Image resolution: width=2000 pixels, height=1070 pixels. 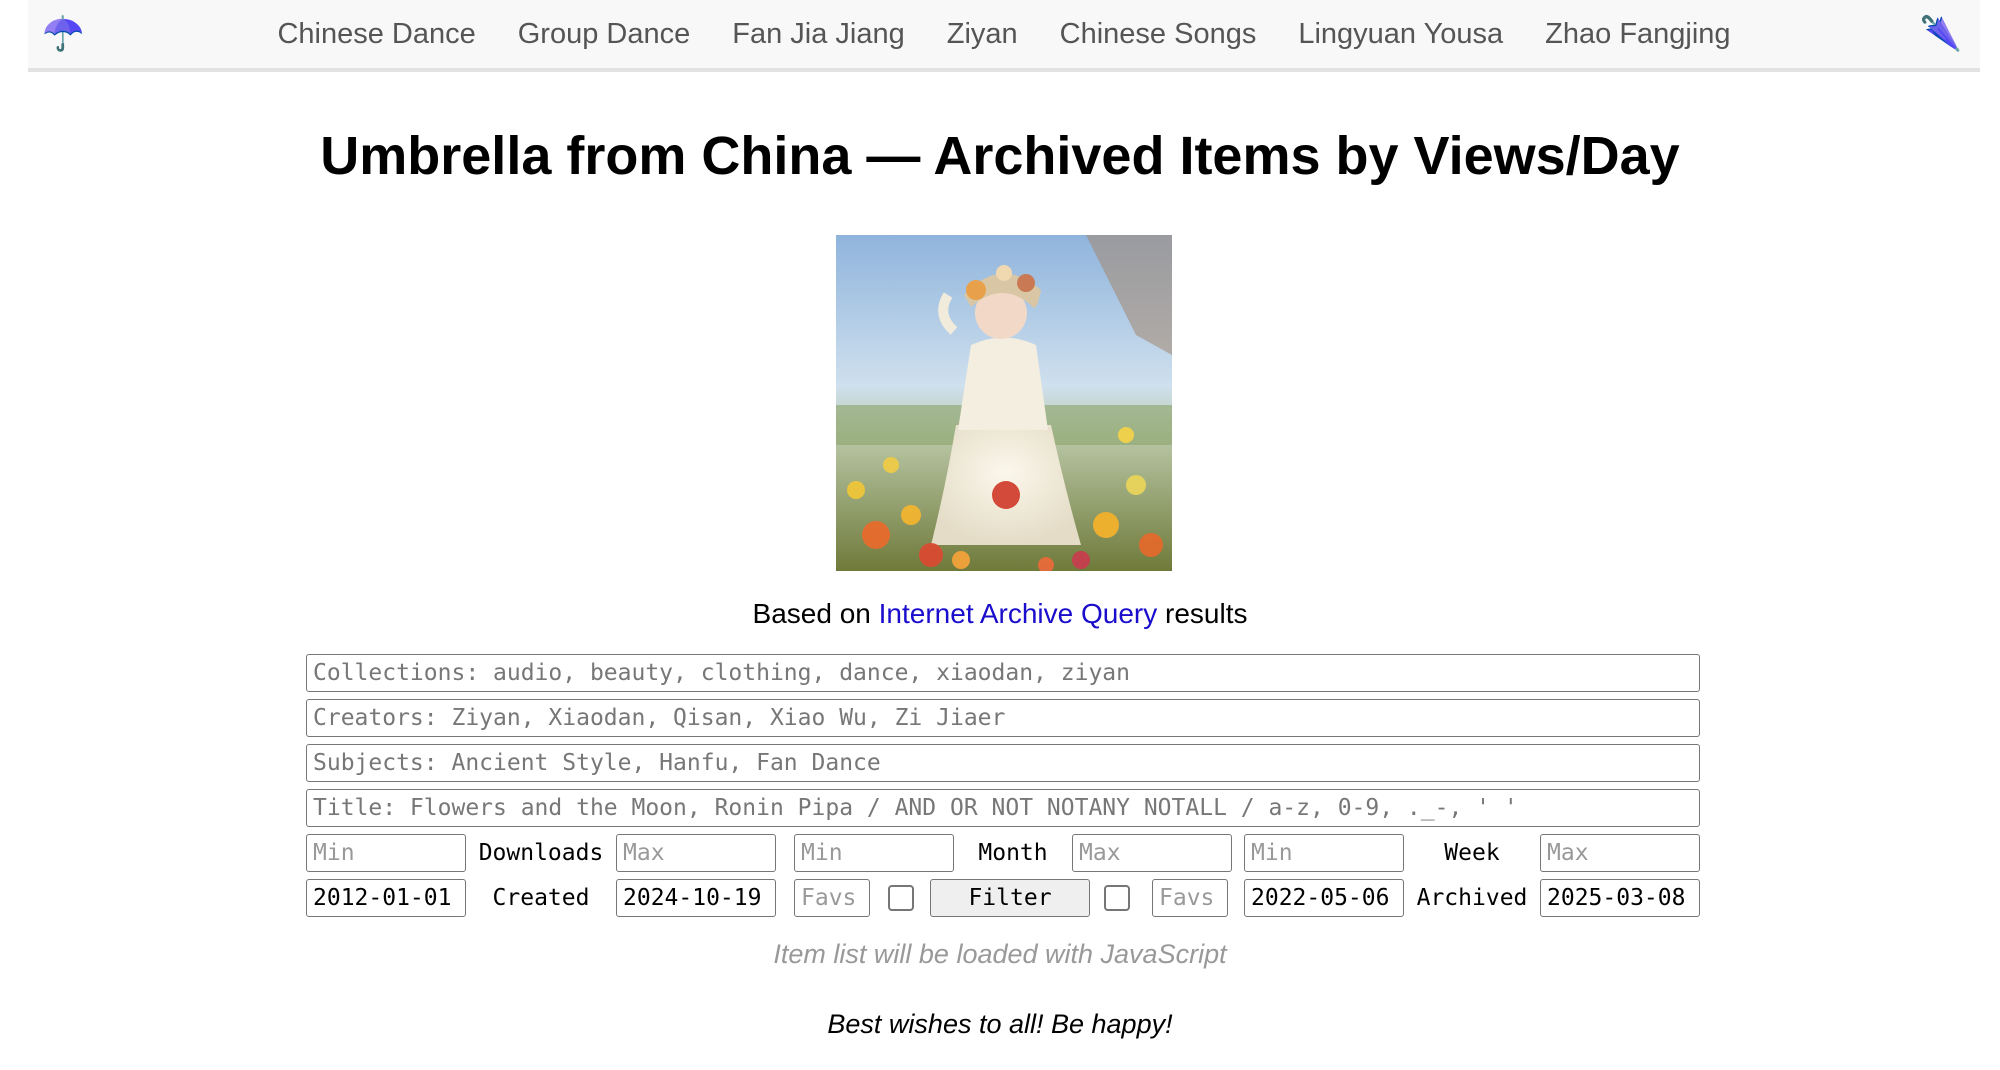 I want to click on counts-row: Downloads Month Week, so click(x=1003, y=853).